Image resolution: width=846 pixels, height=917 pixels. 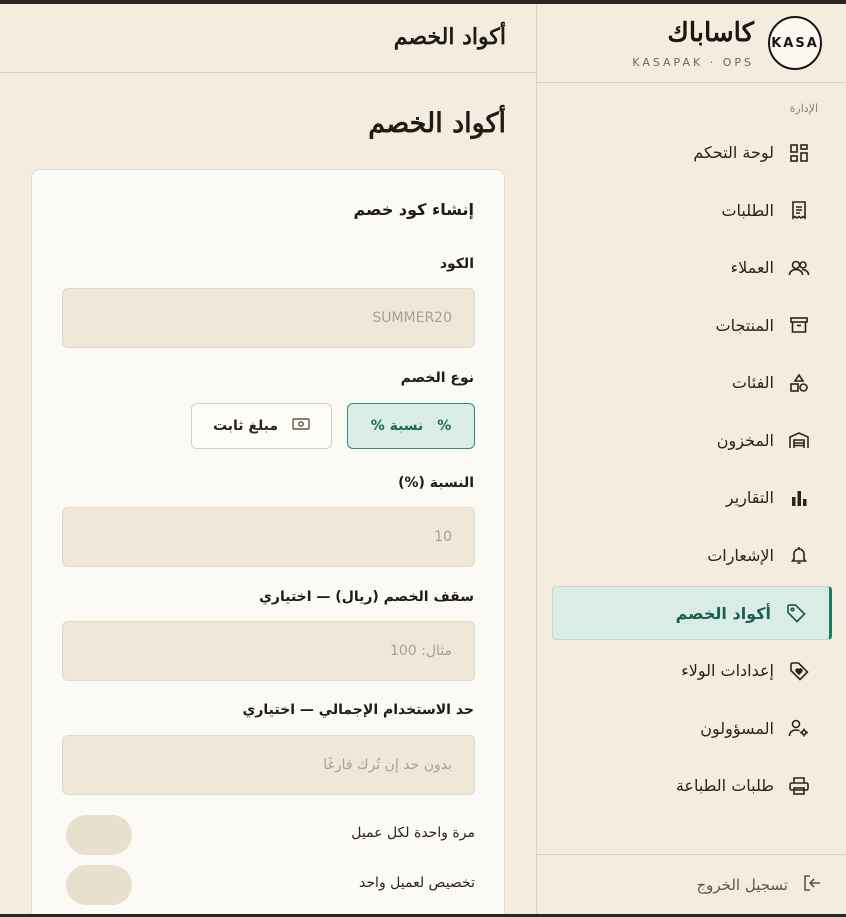 I want to click on once-per-customer-row: مرة واحدة لكل عميل, so click(x=270, y=835).